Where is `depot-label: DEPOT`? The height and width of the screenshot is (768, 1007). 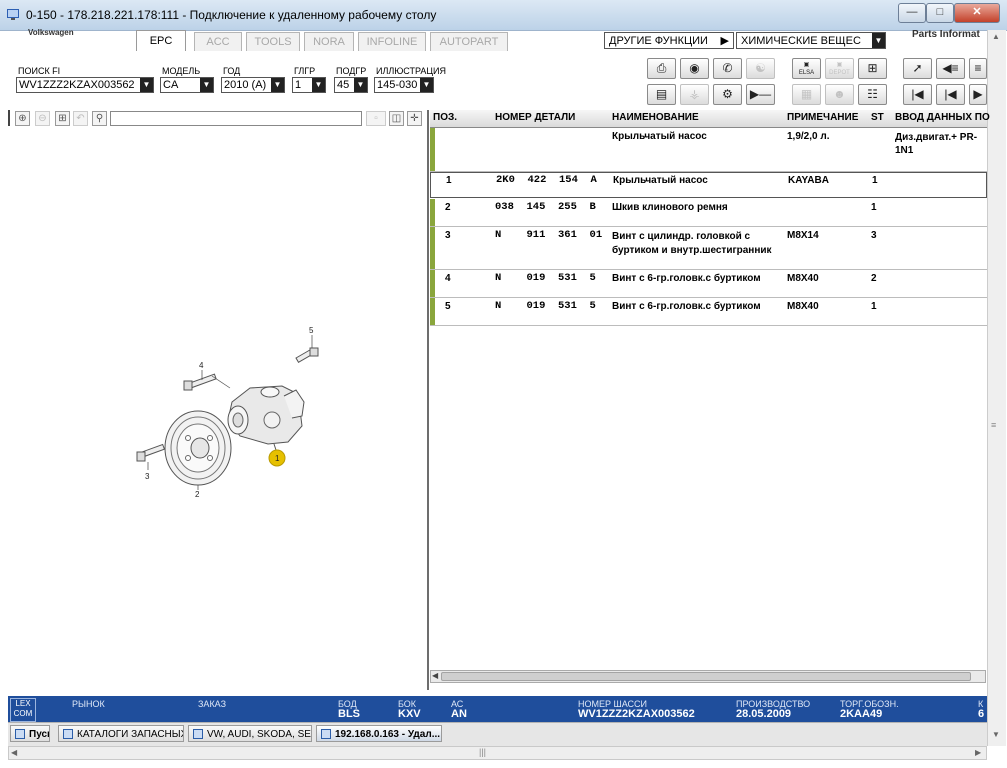 depot-label: DEPOT is located at coordinates (839, 73).